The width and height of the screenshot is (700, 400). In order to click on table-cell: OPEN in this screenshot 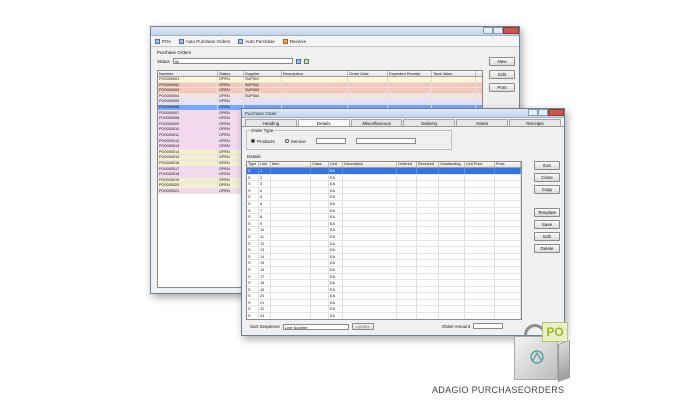, I will do `click(231, 79)`.